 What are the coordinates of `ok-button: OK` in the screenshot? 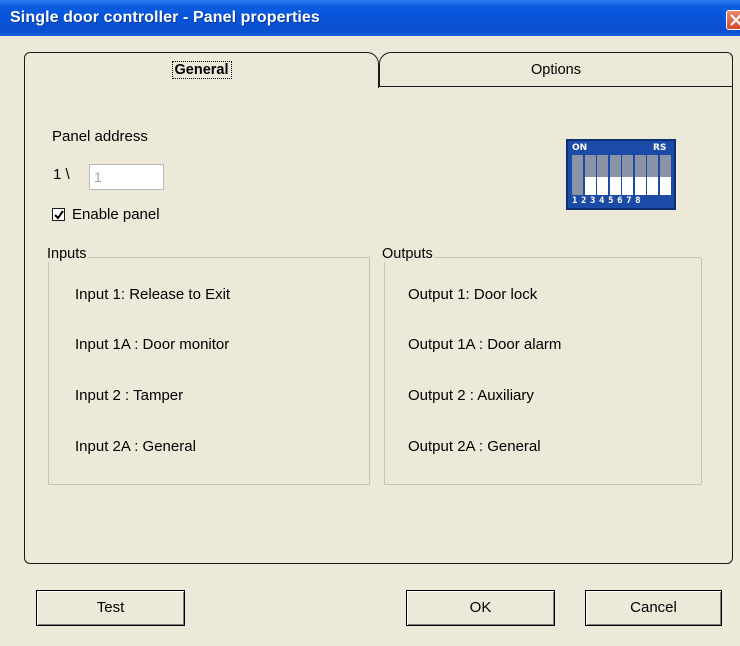 It's located at (480, 608).